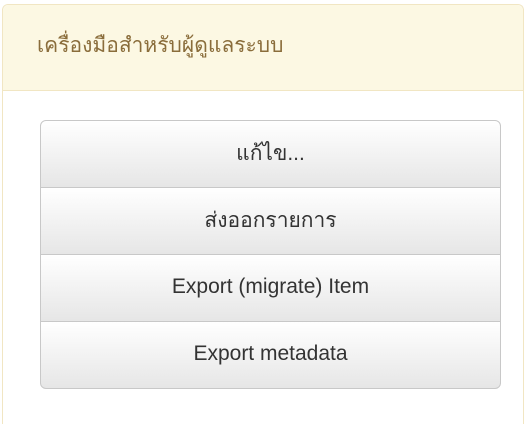  I want to click on export-metadata-button: Export metadata, so click(270, 355).